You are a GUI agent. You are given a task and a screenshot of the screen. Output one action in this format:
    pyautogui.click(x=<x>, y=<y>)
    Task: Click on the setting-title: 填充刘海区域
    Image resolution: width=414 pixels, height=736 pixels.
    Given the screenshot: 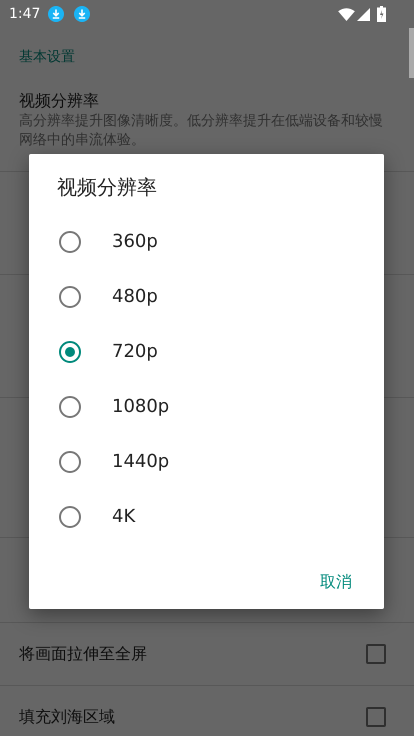 What is the action you would take?
    pyautogui.click(x=67, y=717)
    